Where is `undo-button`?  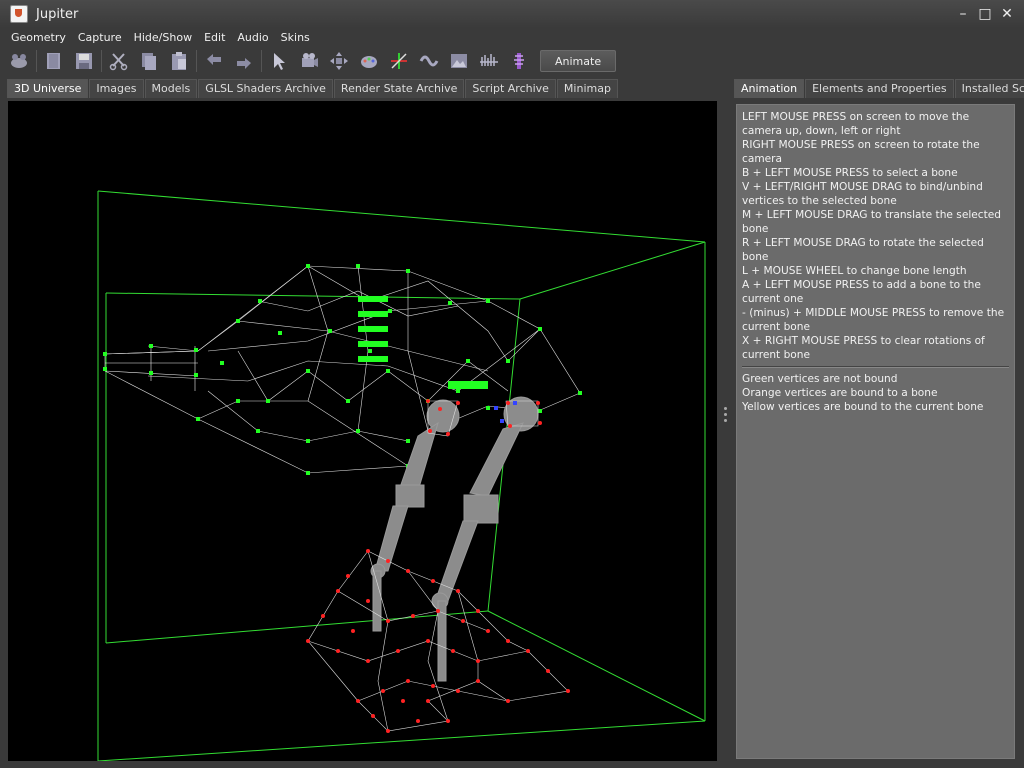 undo-button is located at coordinates (214, 61).